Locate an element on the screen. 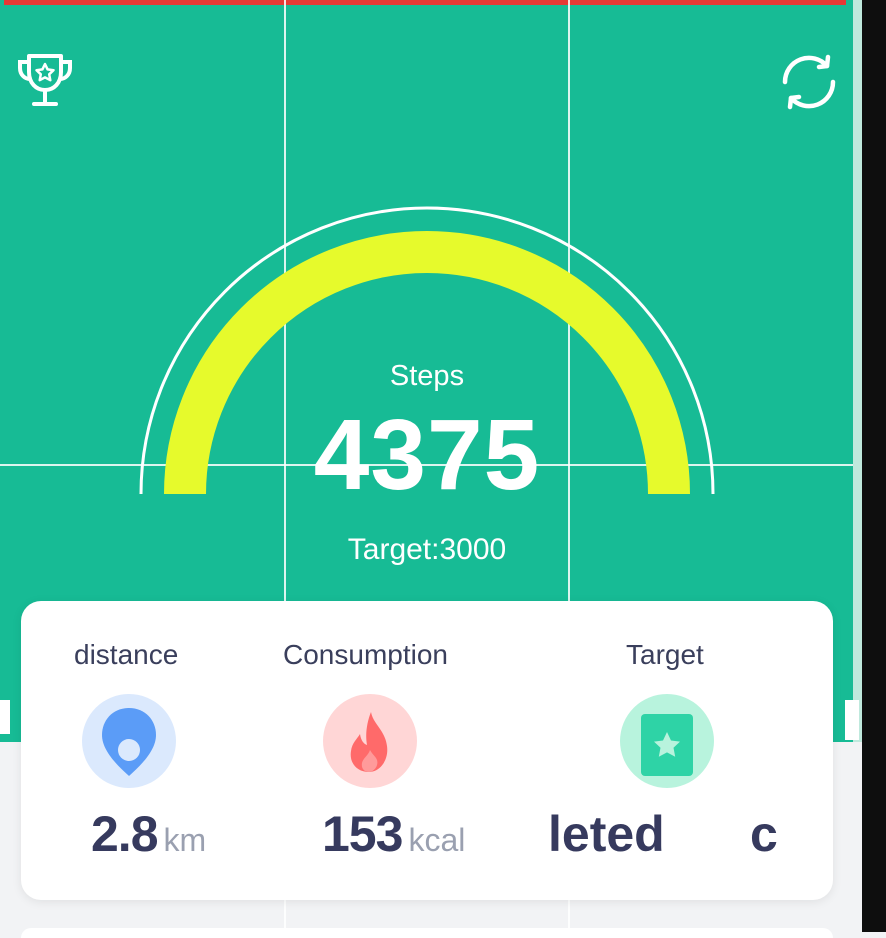  background-fragment-right is located at coordinates (852, 720).